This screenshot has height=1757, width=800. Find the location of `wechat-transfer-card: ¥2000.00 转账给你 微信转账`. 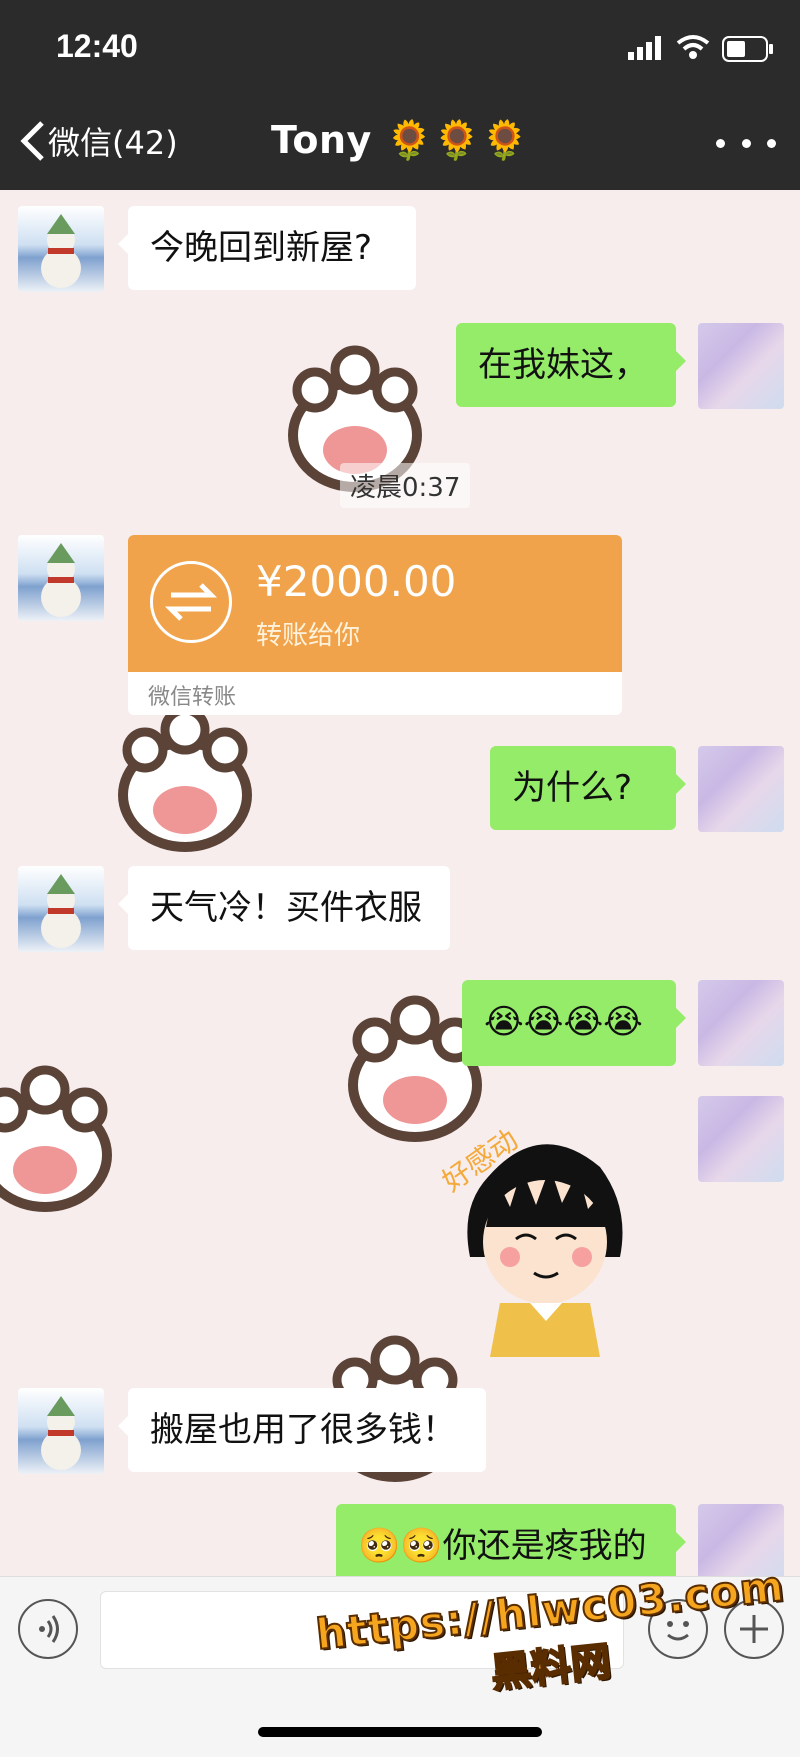

wechat-transfer-card: ¥2000.00 转账给你 微信转账 is located at coordinates (375, 625).